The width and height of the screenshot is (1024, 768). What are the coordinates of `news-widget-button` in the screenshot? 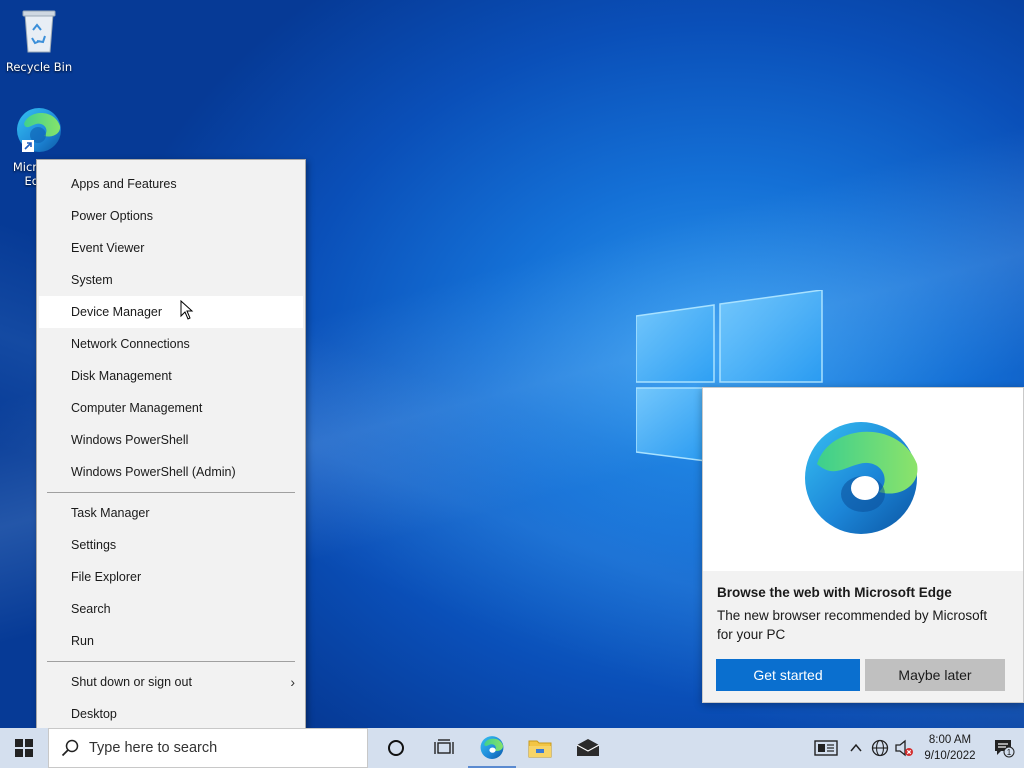 It's located at (826, 748).